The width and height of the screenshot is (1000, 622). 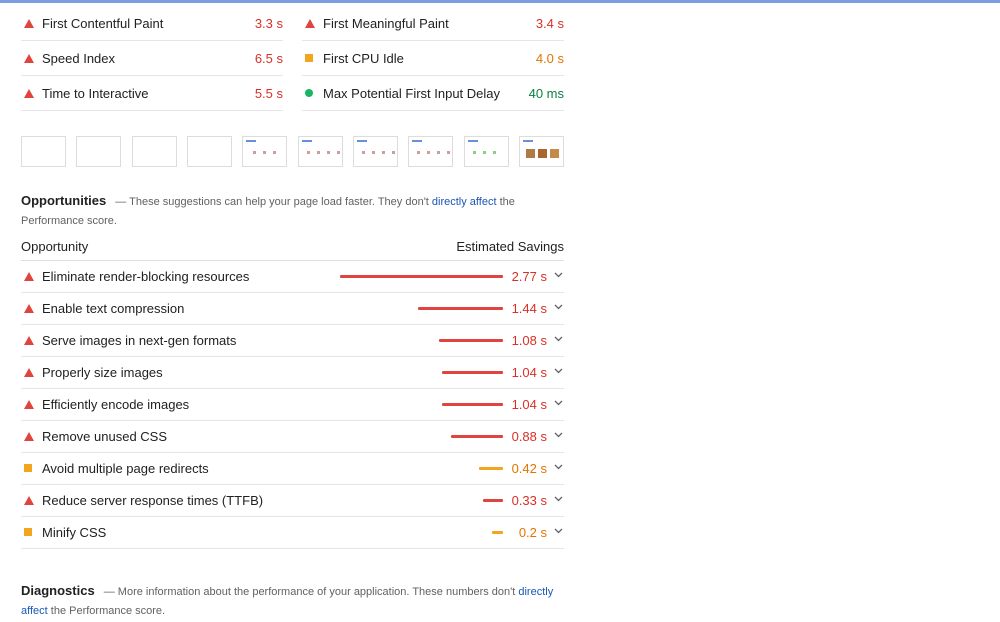 What do you see at coordinates (529, 500) in the screenshot?
I see `savings-value: 0.33 s` at bounding box center [529, 500].